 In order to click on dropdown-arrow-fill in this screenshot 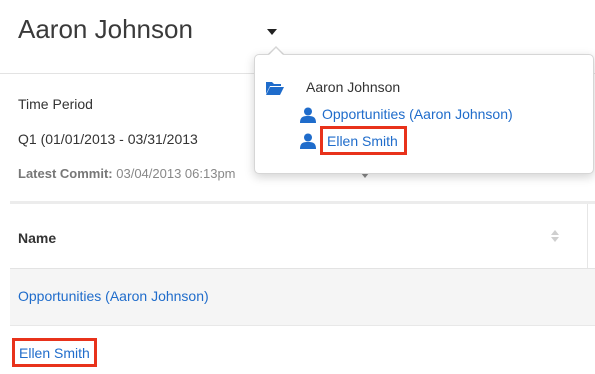, I will do `click(276, 52)`.